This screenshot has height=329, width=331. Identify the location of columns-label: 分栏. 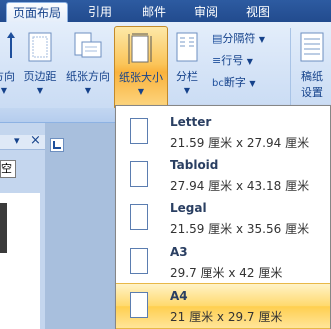
(187, 76).